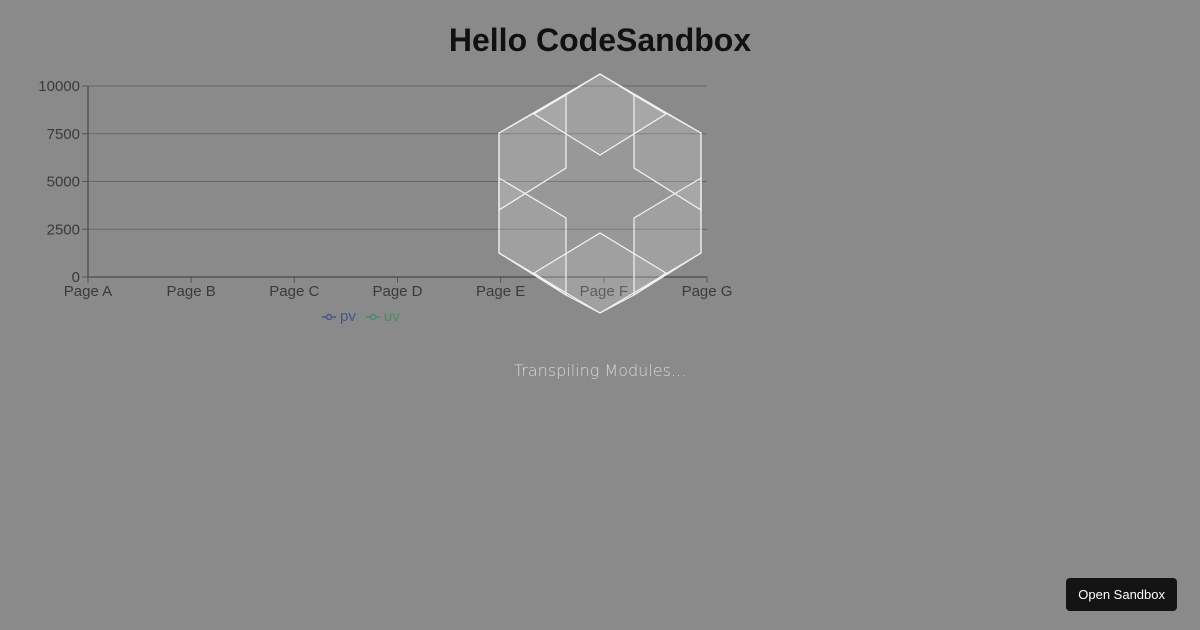  I want to click on codesandbox-loader-icon, so click(600, 193).